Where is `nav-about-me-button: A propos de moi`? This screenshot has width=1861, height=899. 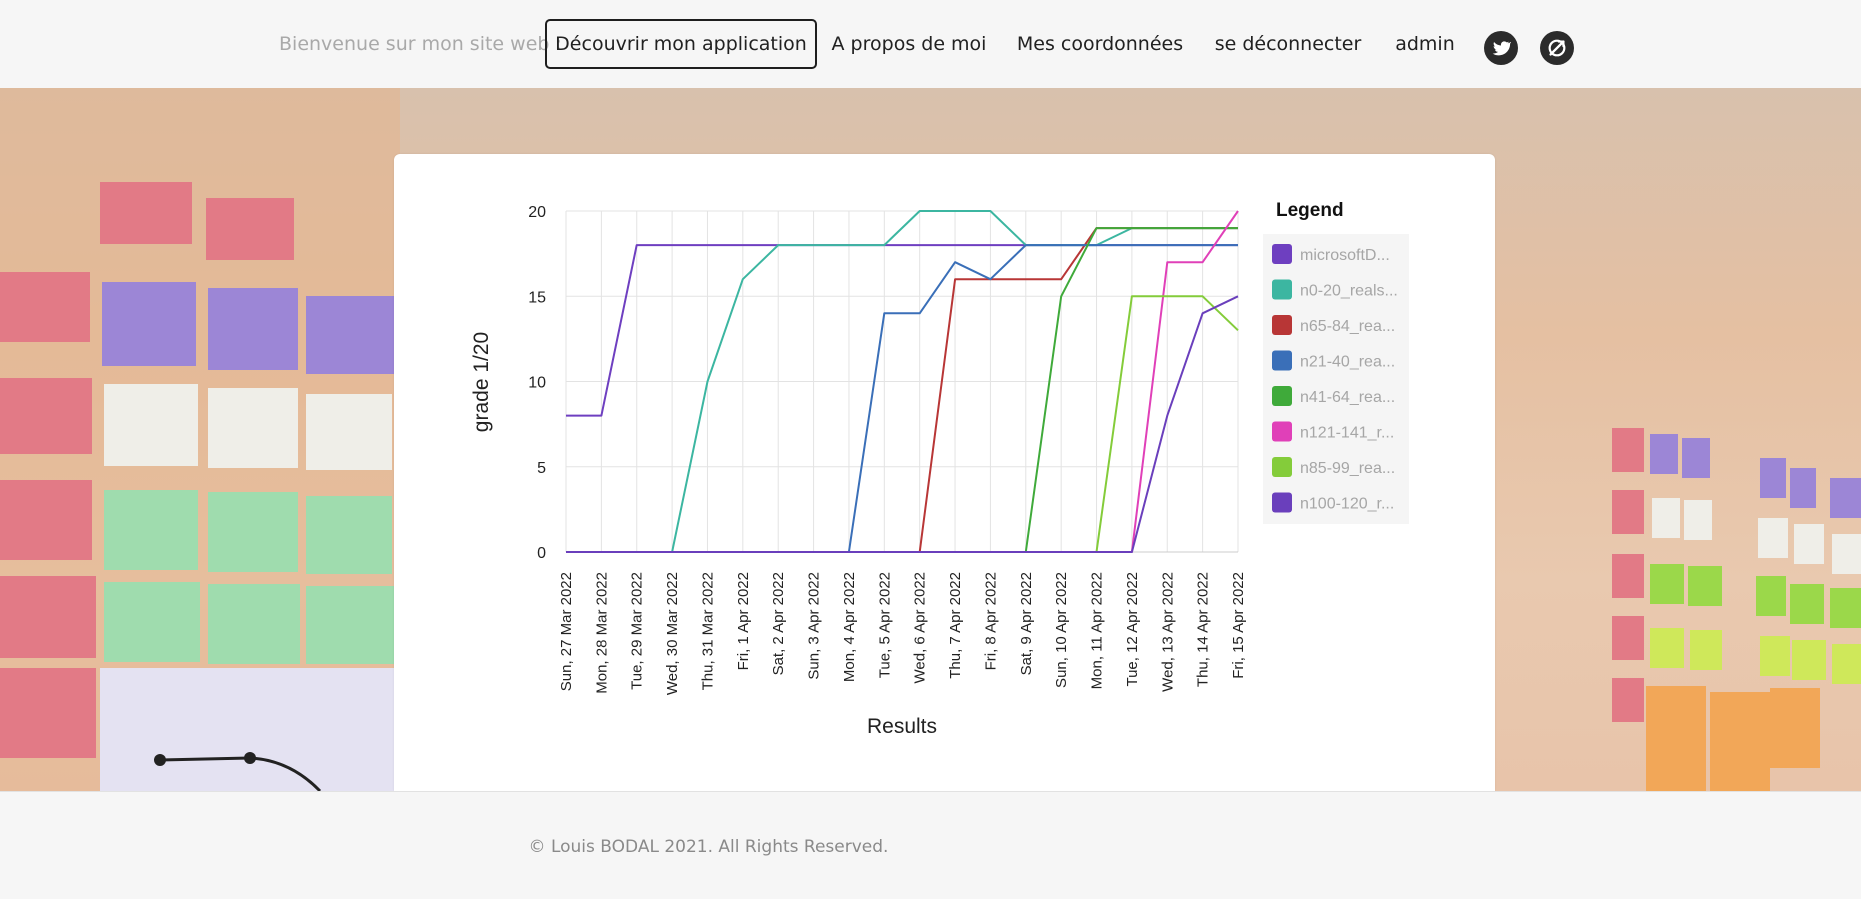 nav-about-me-button: A propos de moi is located at coordinates (909, 44).